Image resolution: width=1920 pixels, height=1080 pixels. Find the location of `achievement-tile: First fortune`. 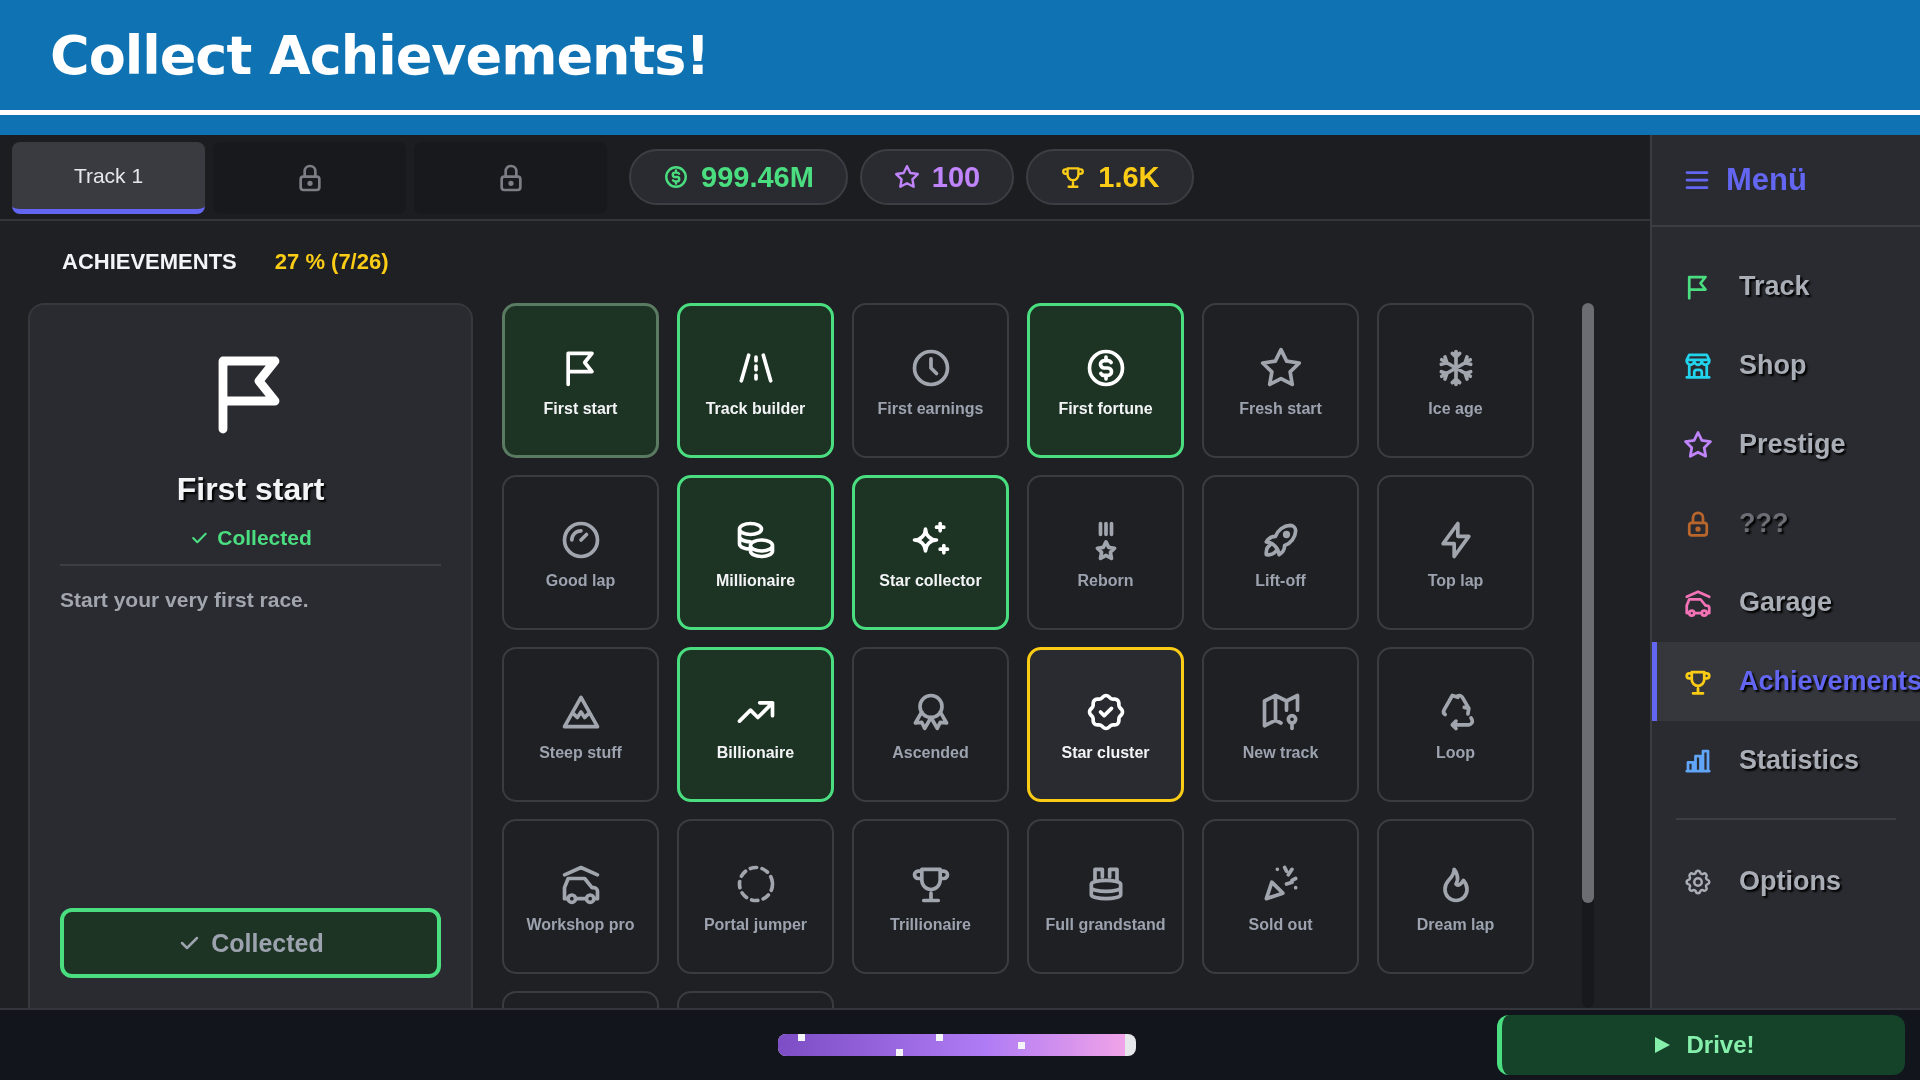

achievement-tile: First fortune is located at coordinates (1105, 380).